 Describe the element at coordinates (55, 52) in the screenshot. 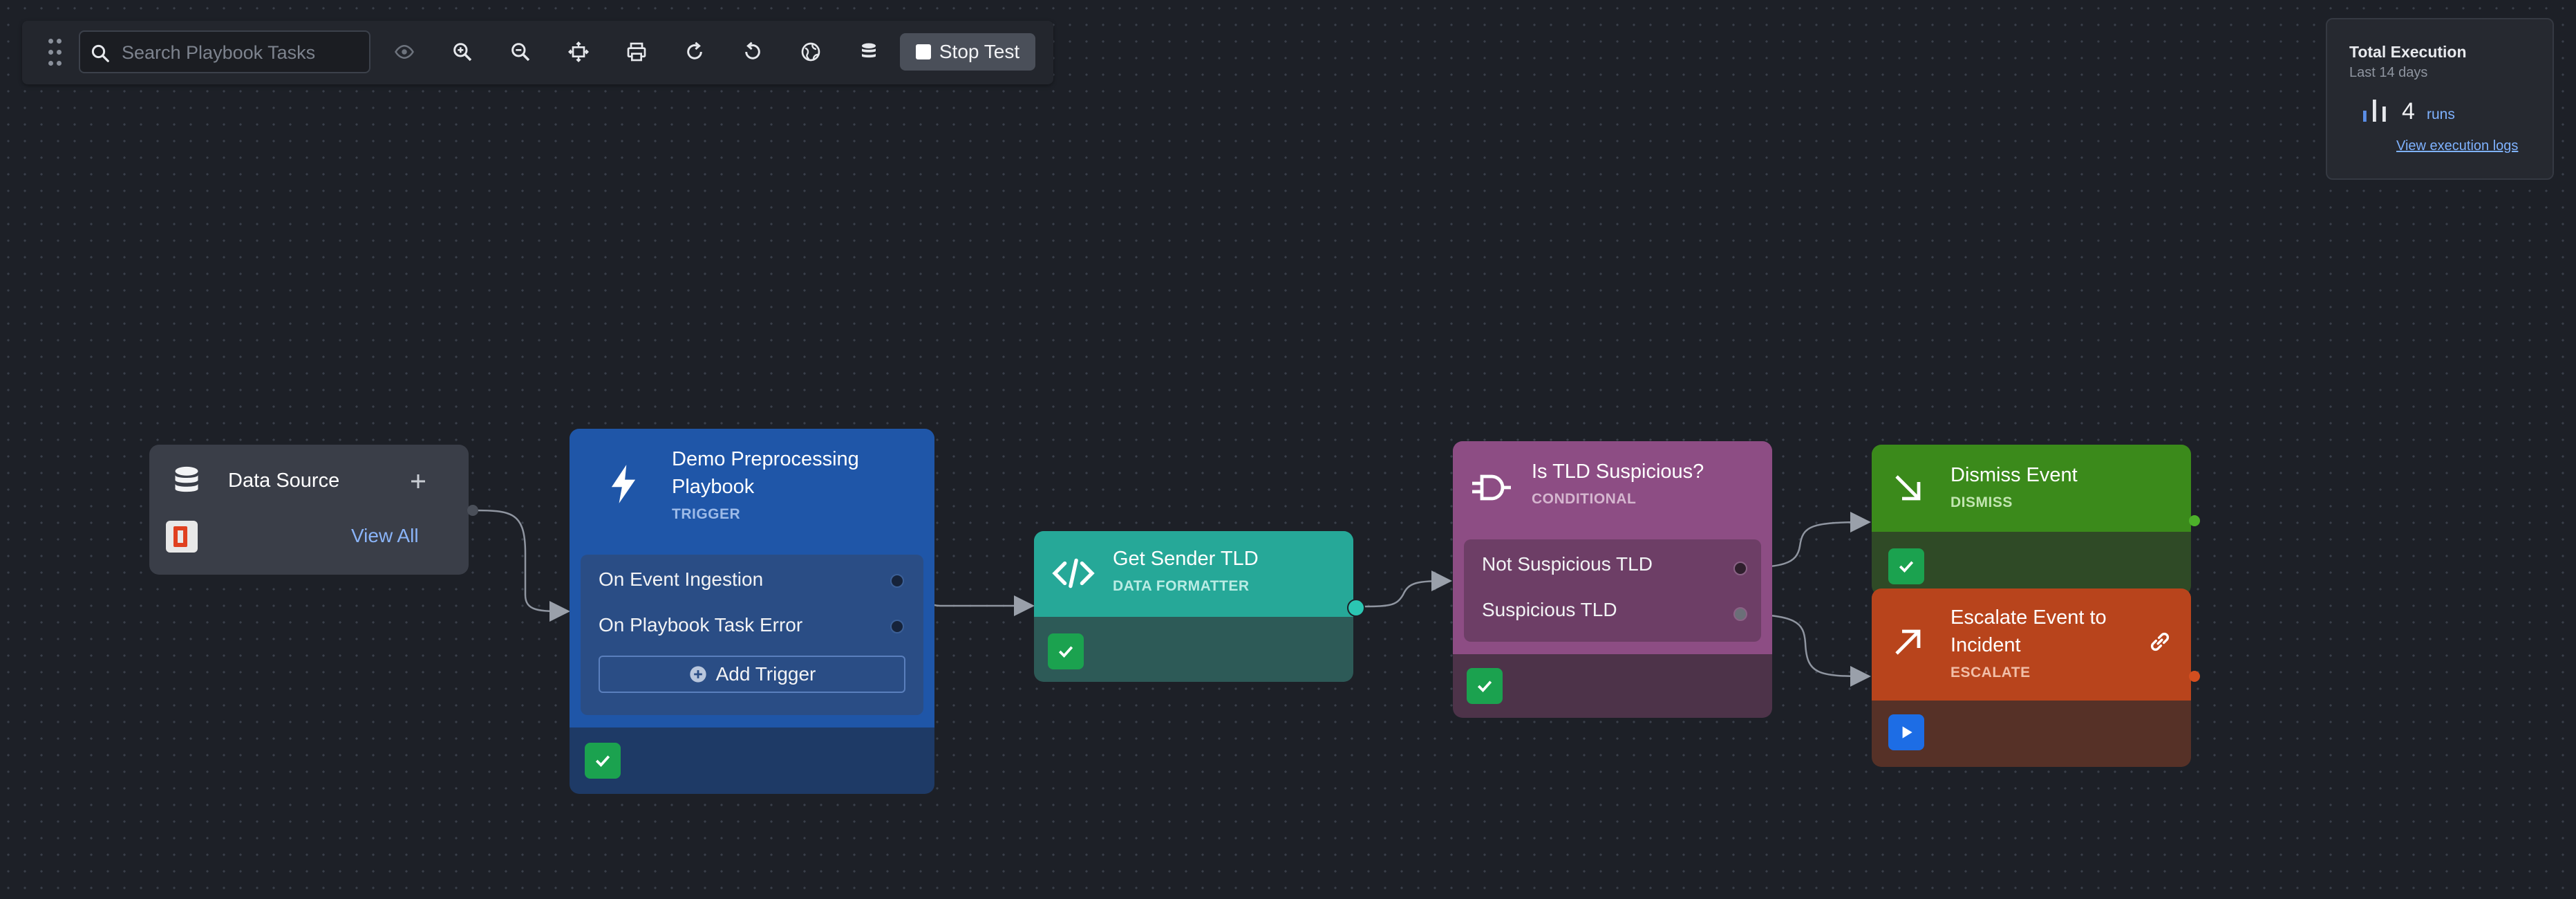

I see `drag-handle-icon` at that location.